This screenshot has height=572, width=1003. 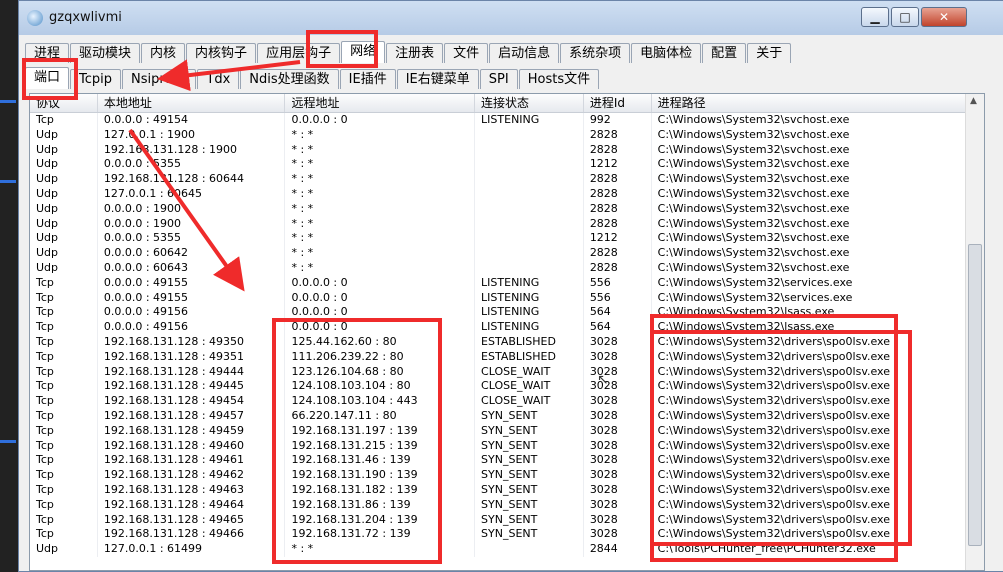 I want to click on cell-pid: 564, so click(x=618, y=327).